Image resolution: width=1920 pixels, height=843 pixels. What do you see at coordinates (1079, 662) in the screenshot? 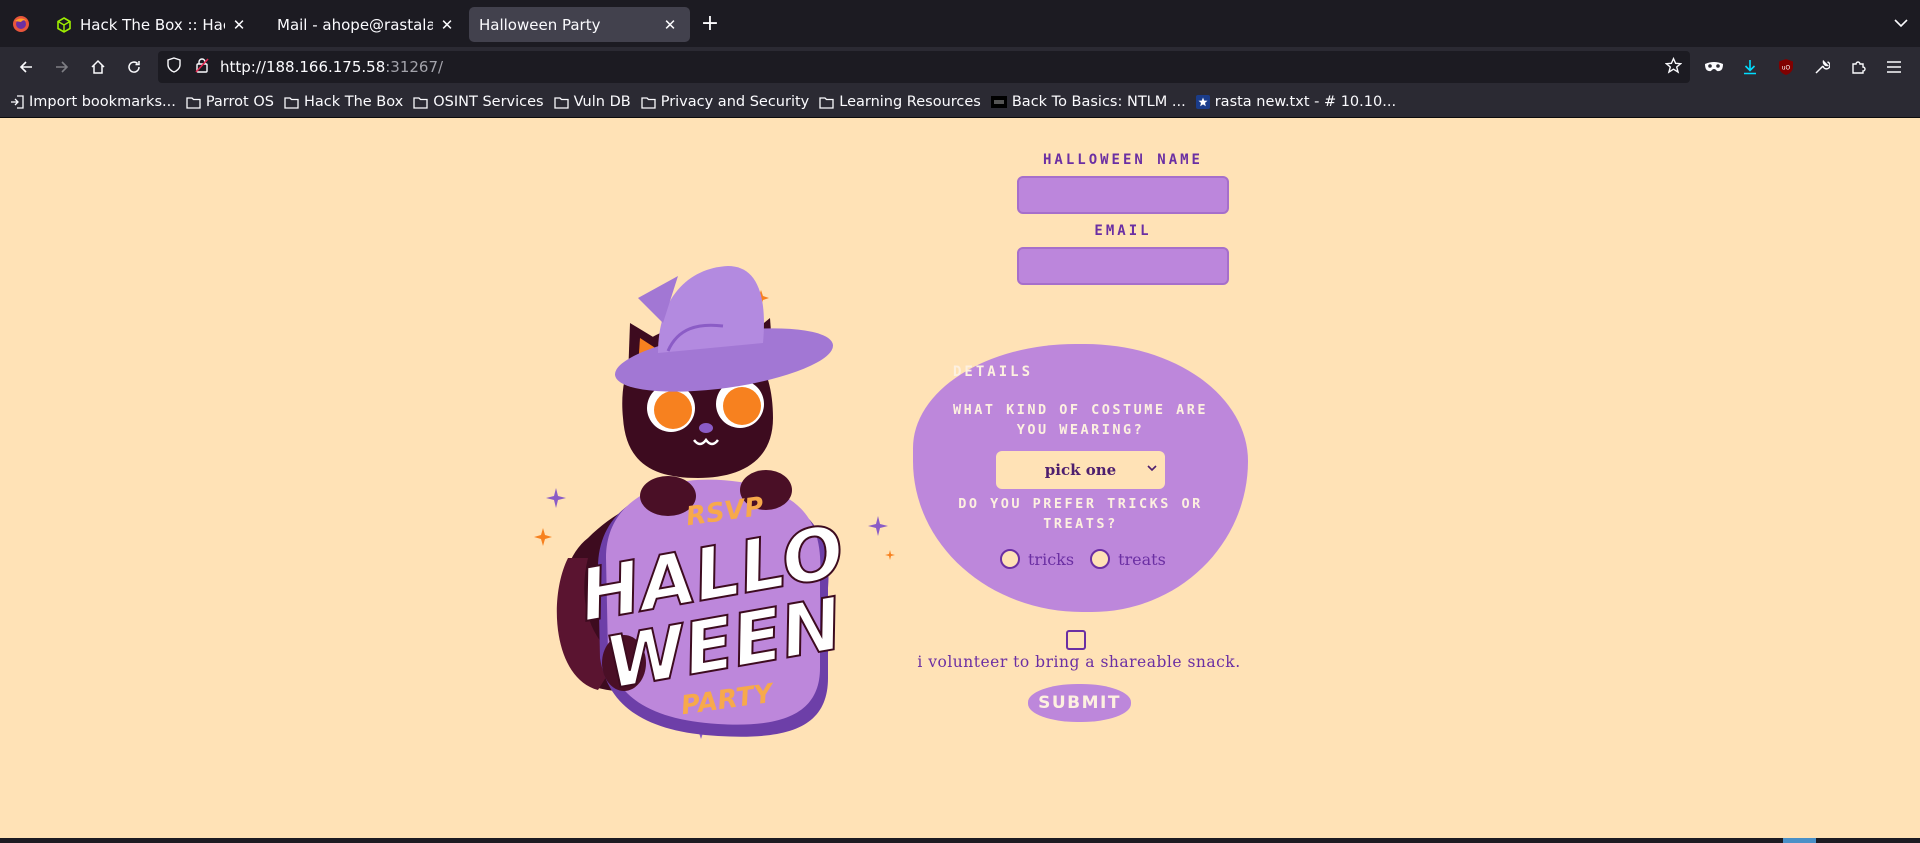
I see `snack-volunteer-label: i volunteer to bring a shareable snack.` at bounding box center [1079, 662].